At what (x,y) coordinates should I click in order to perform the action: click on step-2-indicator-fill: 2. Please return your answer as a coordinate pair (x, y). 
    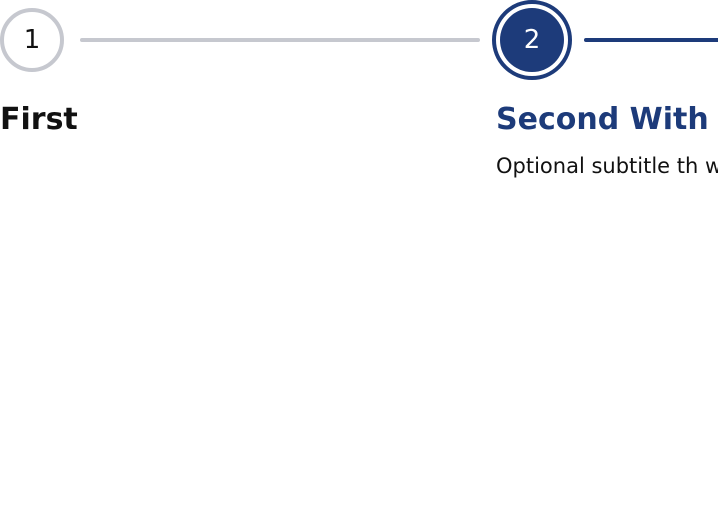
    Looking at the image, I should click on (532, 40).